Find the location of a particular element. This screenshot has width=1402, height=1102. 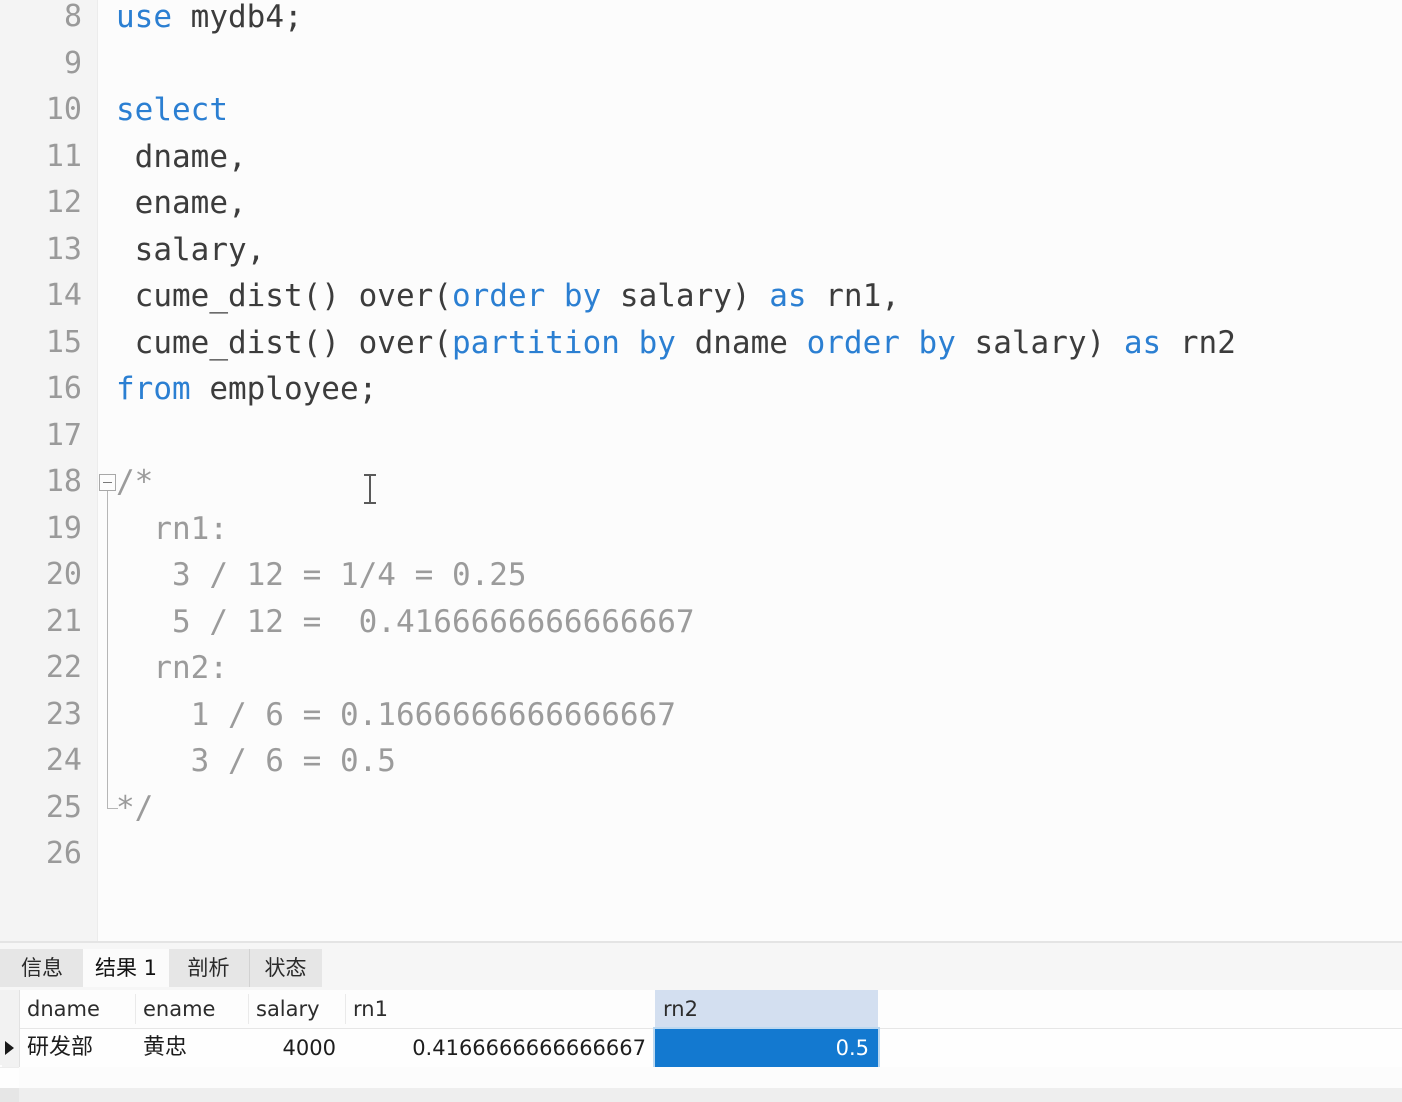

code-line-text: from employee; is located at coordinates (246, 389).